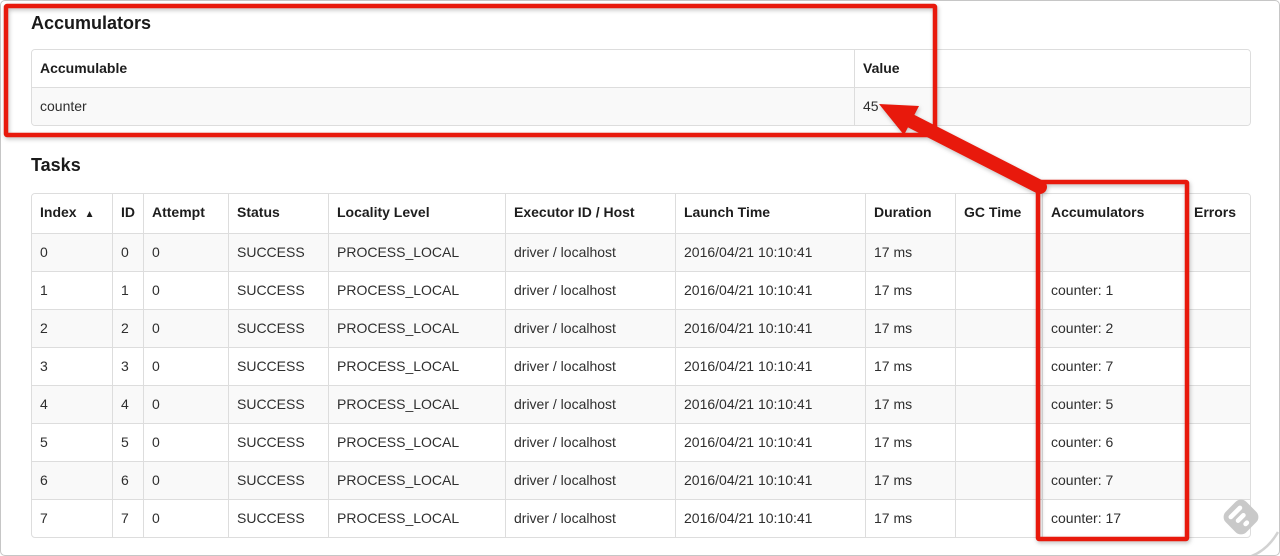 This screenshot has height=556, width=1280. What do you see at coordinates (998, 213) in the screenshot?
I see `tasks-col-gc-time: GC Time` at bounding box center [998, 213].